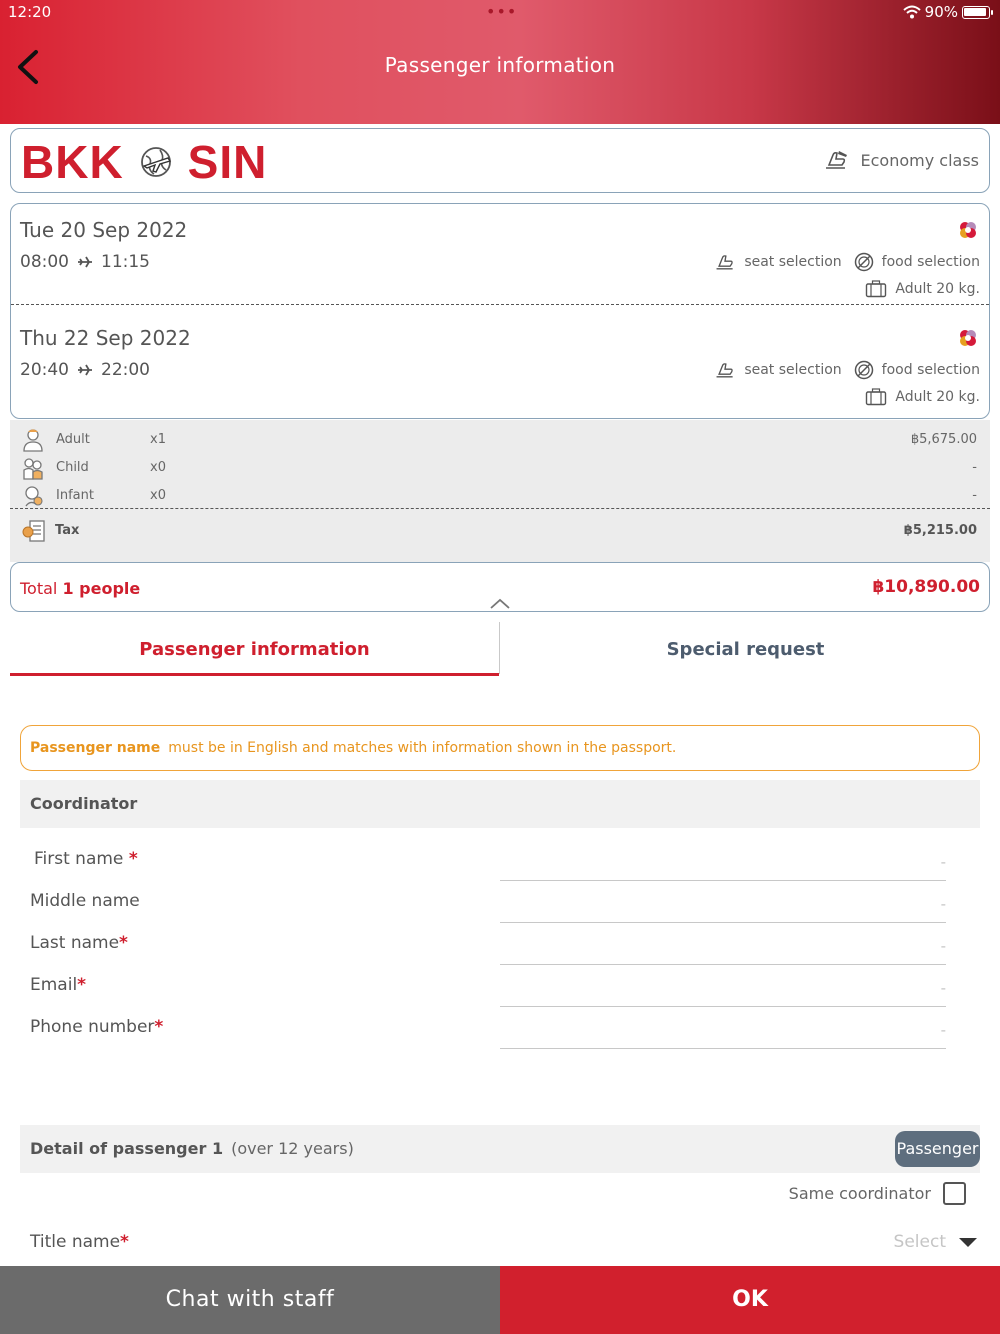 The image size is (1000, 1334). I want to click on field-label: Email*, so click(58, 985).